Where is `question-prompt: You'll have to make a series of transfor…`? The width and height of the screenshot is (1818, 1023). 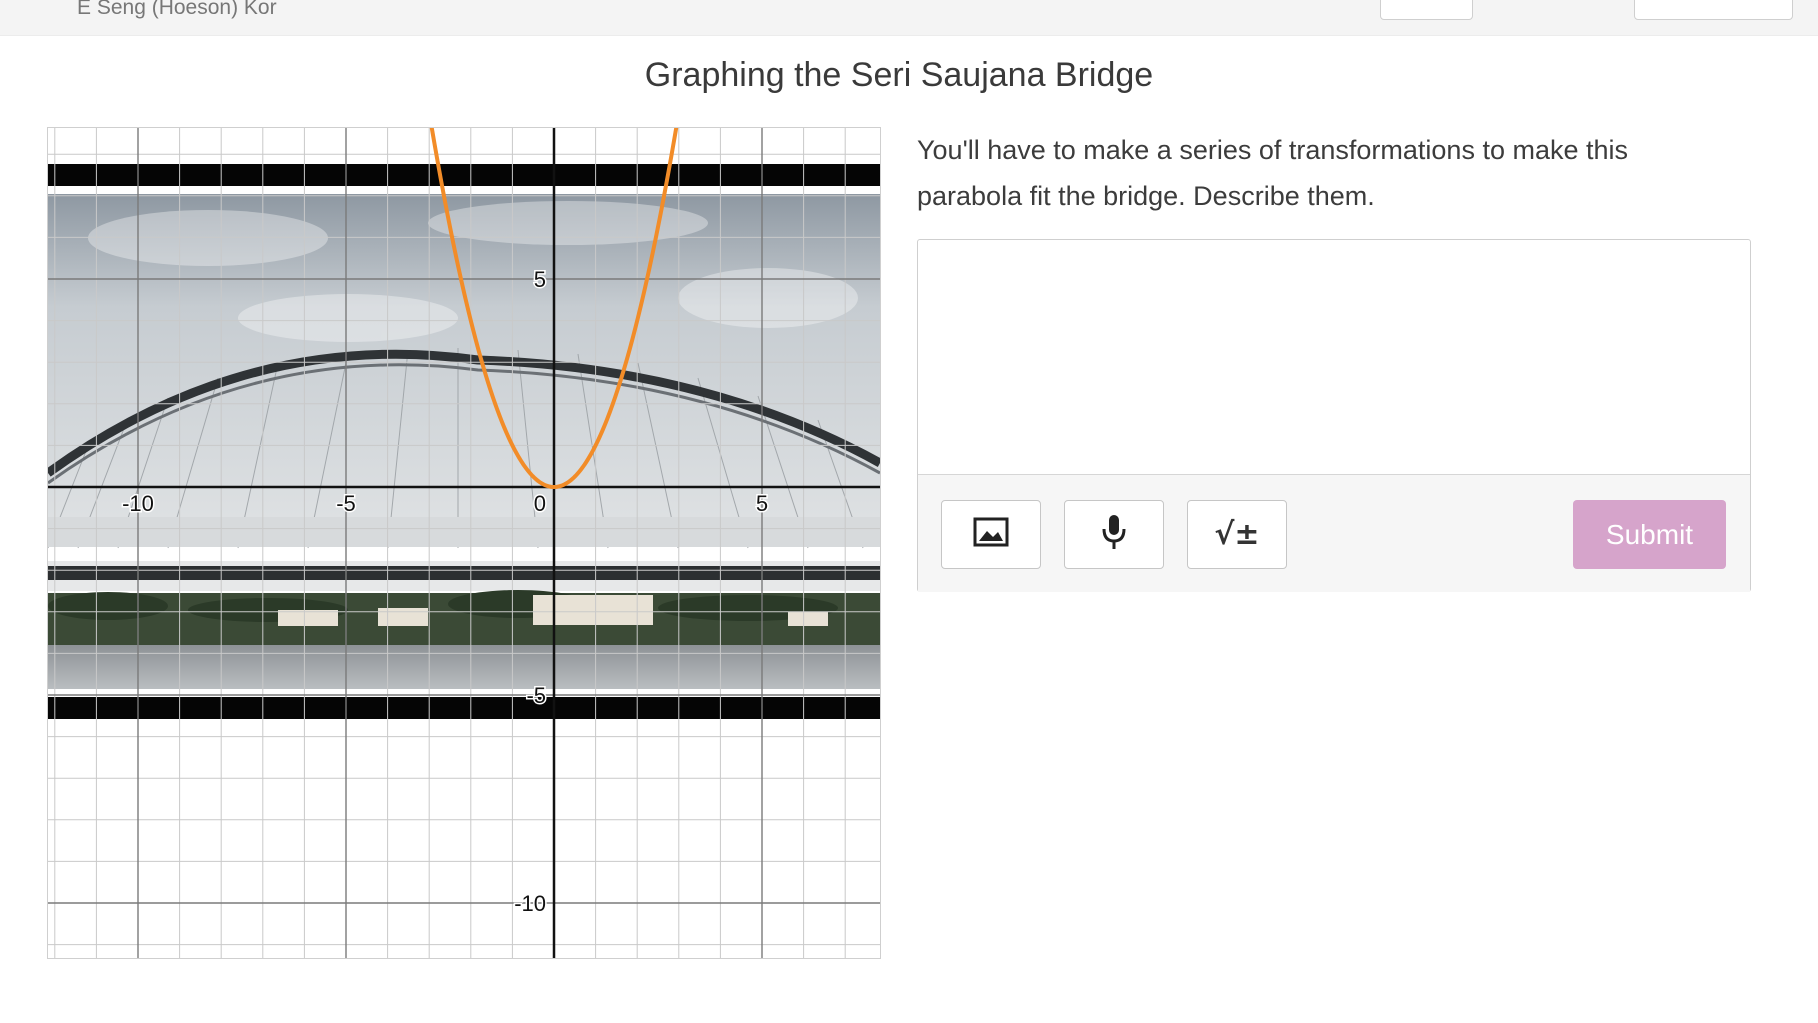
question-prompt: You'll have to make a series of transfor… is located at coordinates (1273, 173).